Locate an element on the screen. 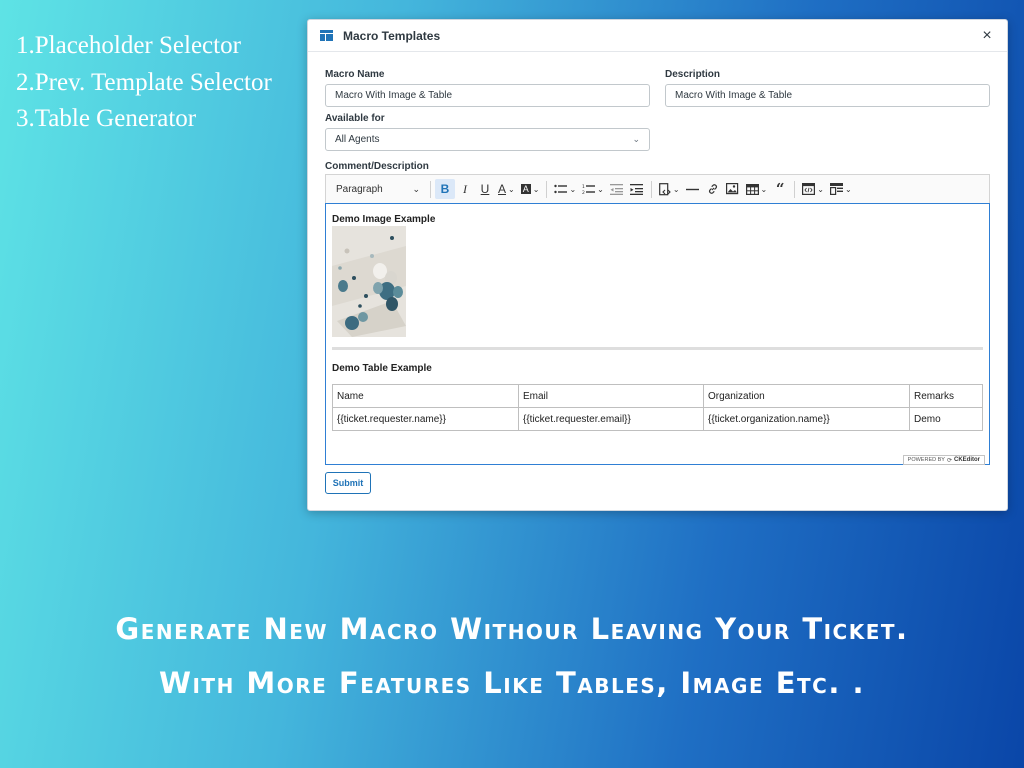 Image resolution: width=1024 pixels, height=768 pixels. table-cell: {{ticket.organization.name}} is located at coordinates (806, 419).